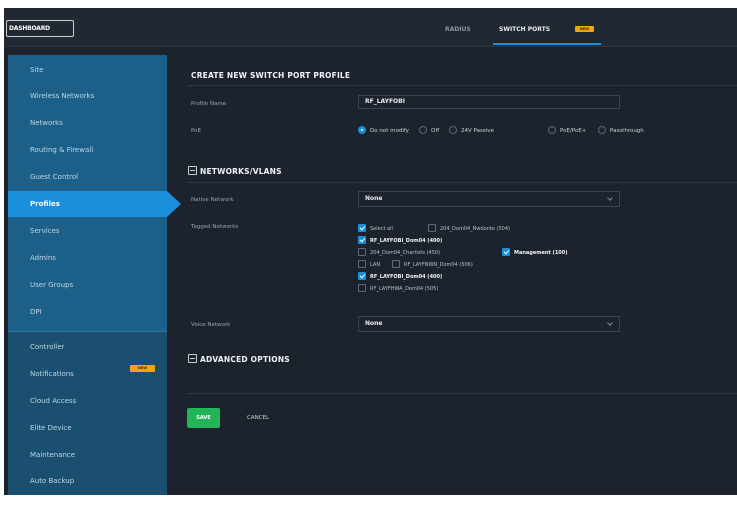 The height and width of the screenshot is (506, 737). Describe the element at coordinates (547, 44) in the screenshot. I see `active-tab-indicator` at that location.